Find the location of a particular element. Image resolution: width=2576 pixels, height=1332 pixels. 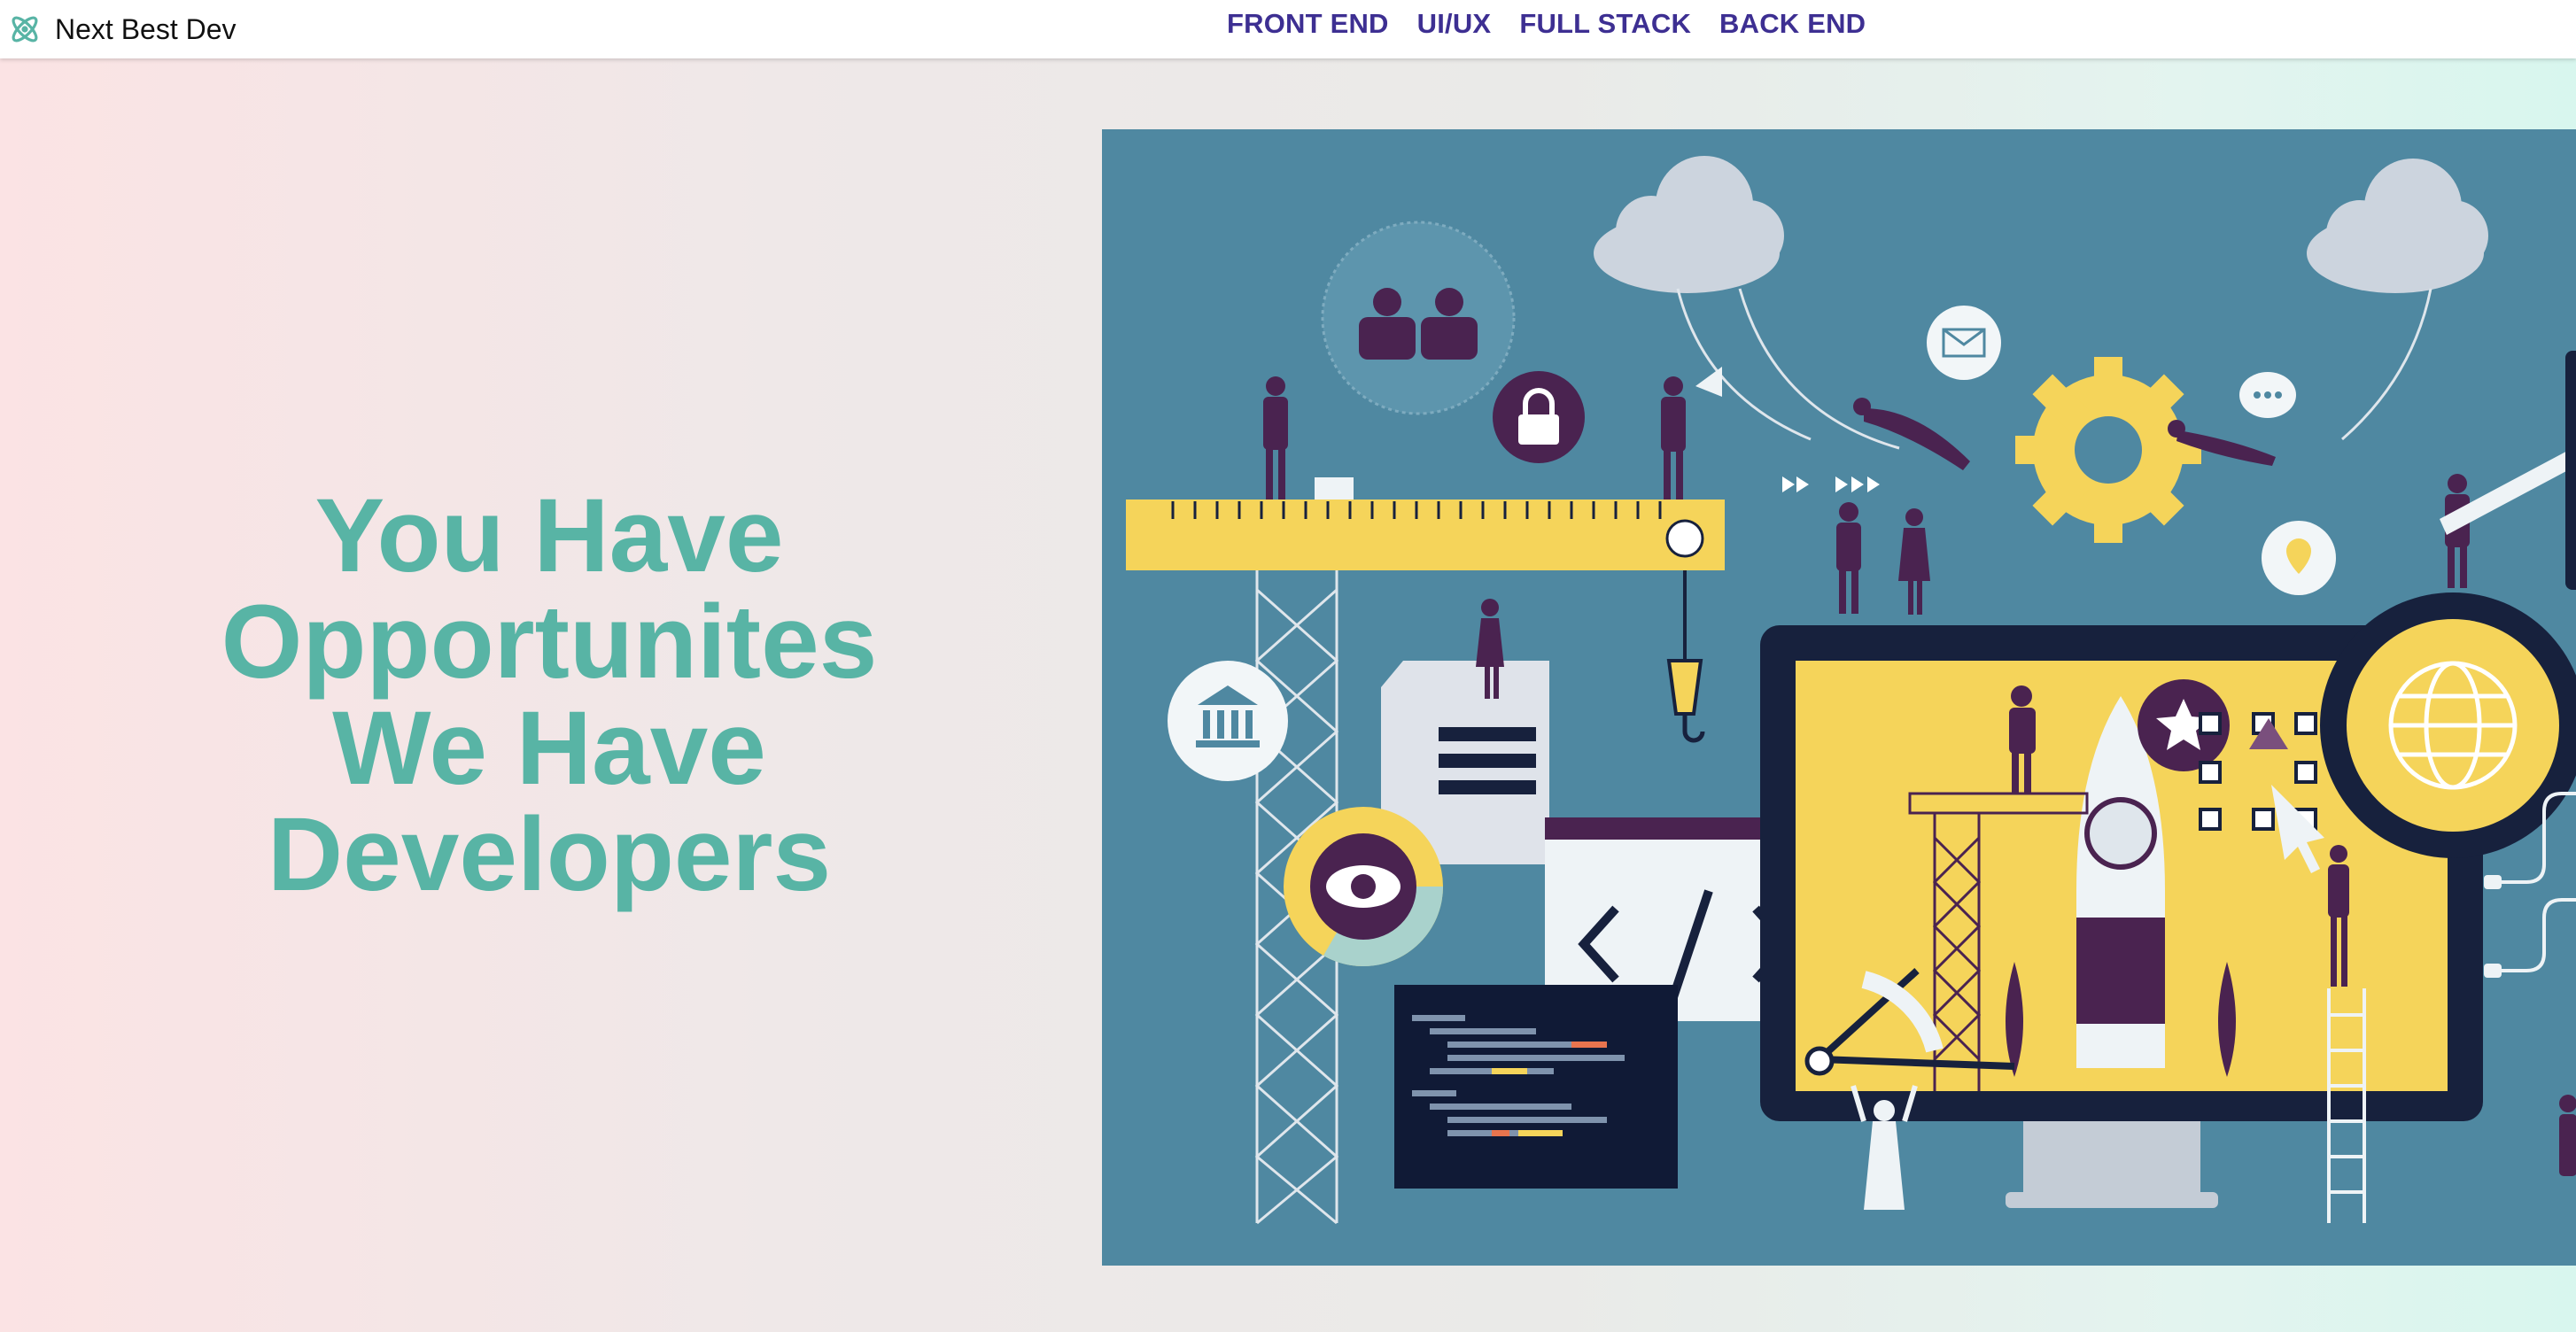

hero-heading: You Have Opportunites We Have Developers is located at coordinates (549, 695).